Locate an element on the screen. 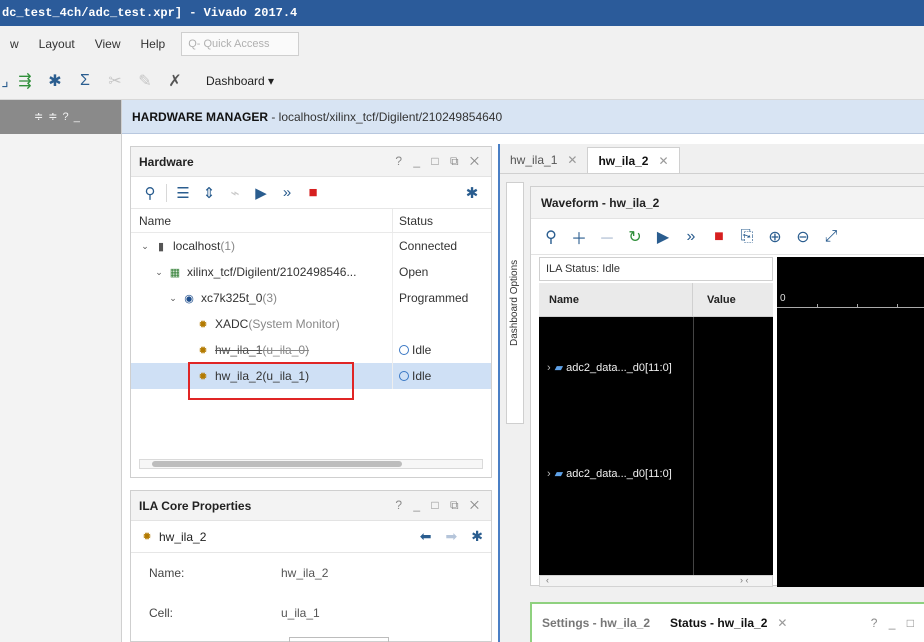  menu-window: w is located at coordinates (14, 44).